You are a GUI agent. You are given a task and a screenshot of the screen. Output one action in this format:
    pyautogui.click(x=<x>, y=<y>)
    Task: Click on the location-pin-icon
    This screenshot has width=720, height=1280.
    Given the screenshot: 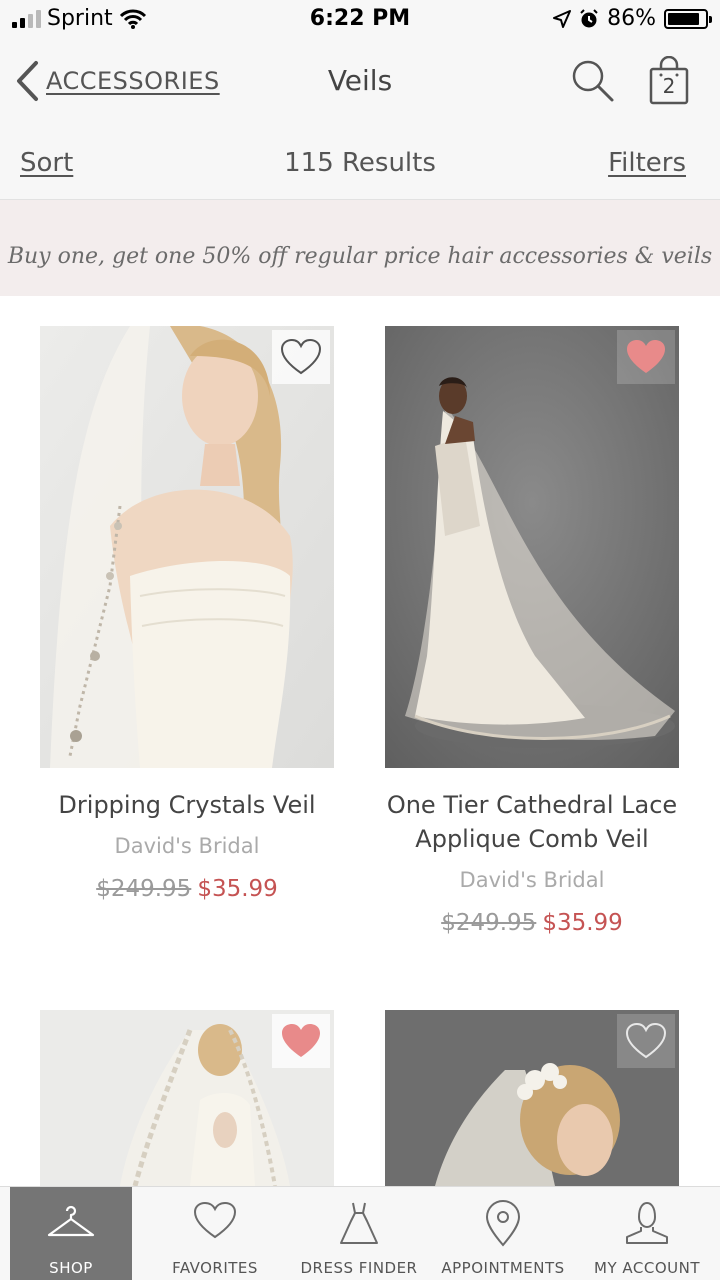 What is the action you would take?
    pyautogui.click(x=503, y=1223)
    